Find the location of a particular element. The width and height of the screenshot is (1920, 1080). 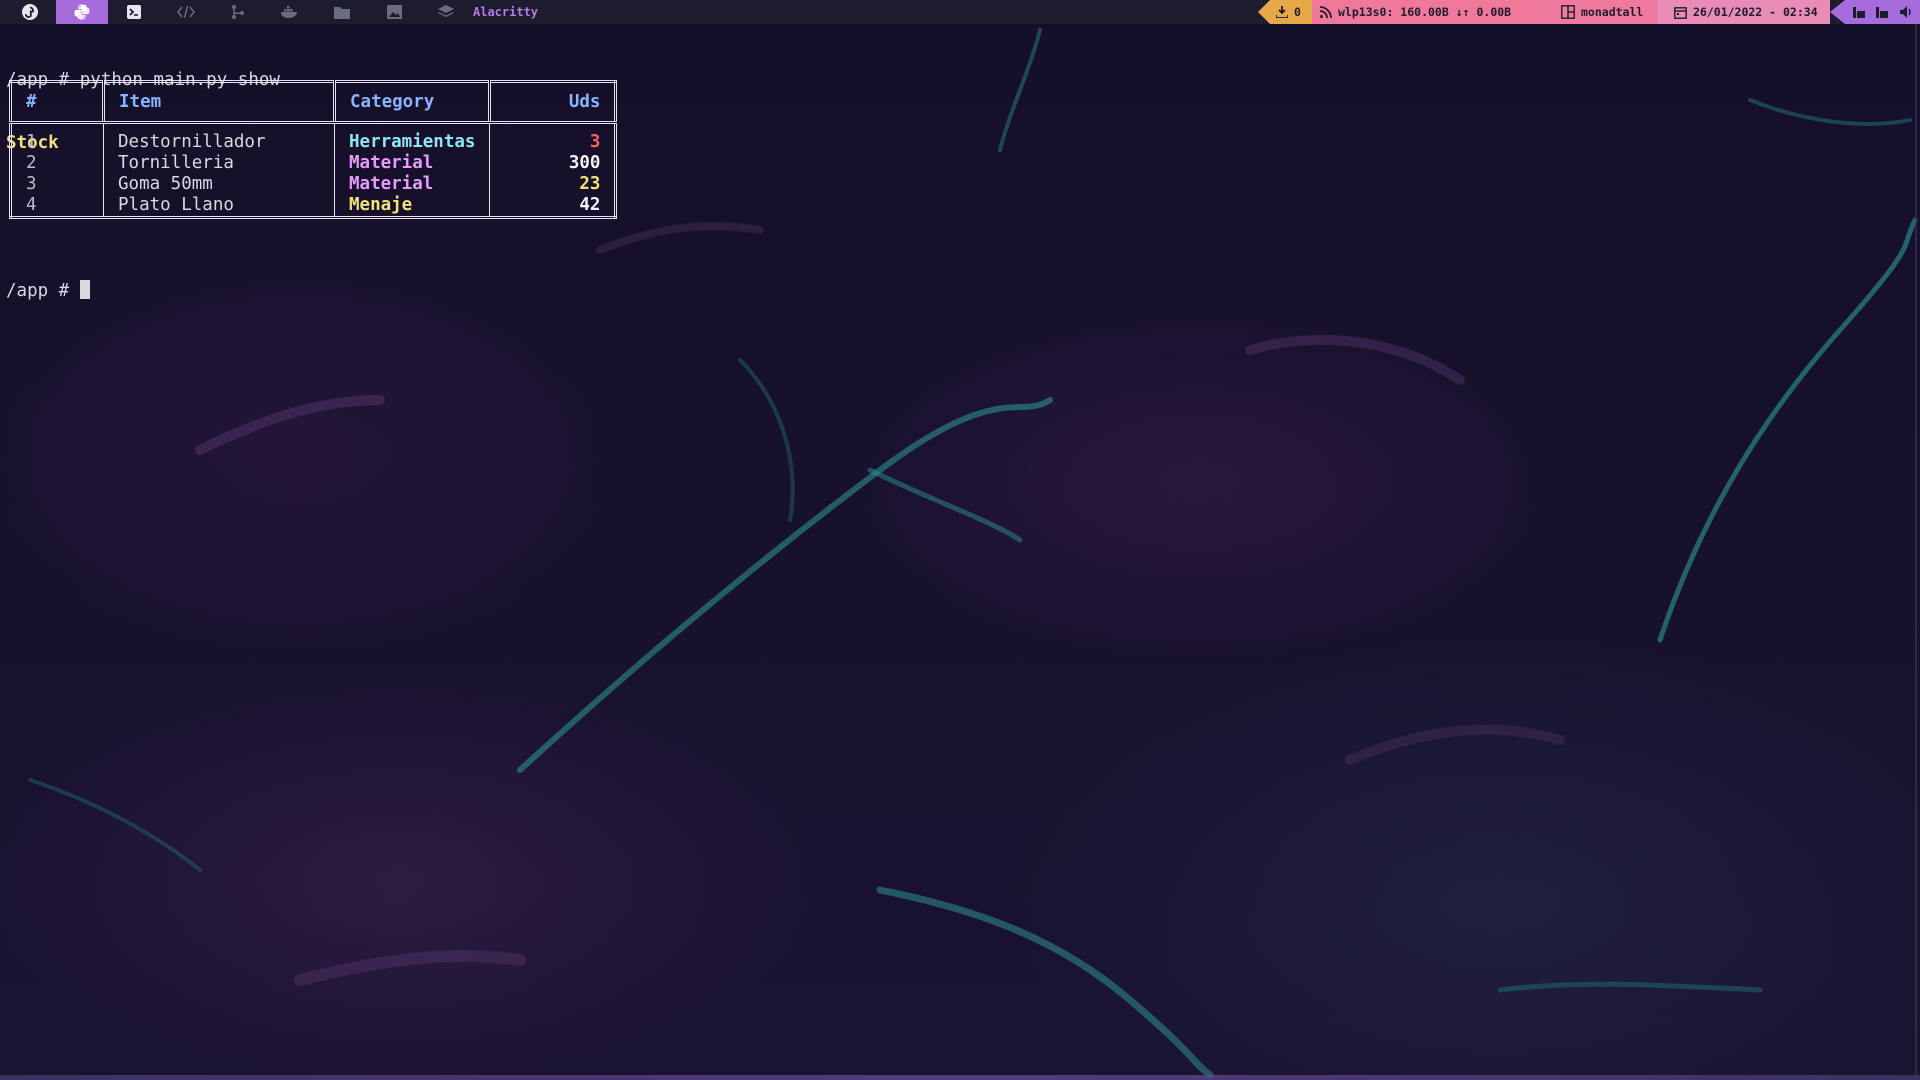

table-row: 4 Plato Llano Menaje 42 is located at coordinates (313, 206).